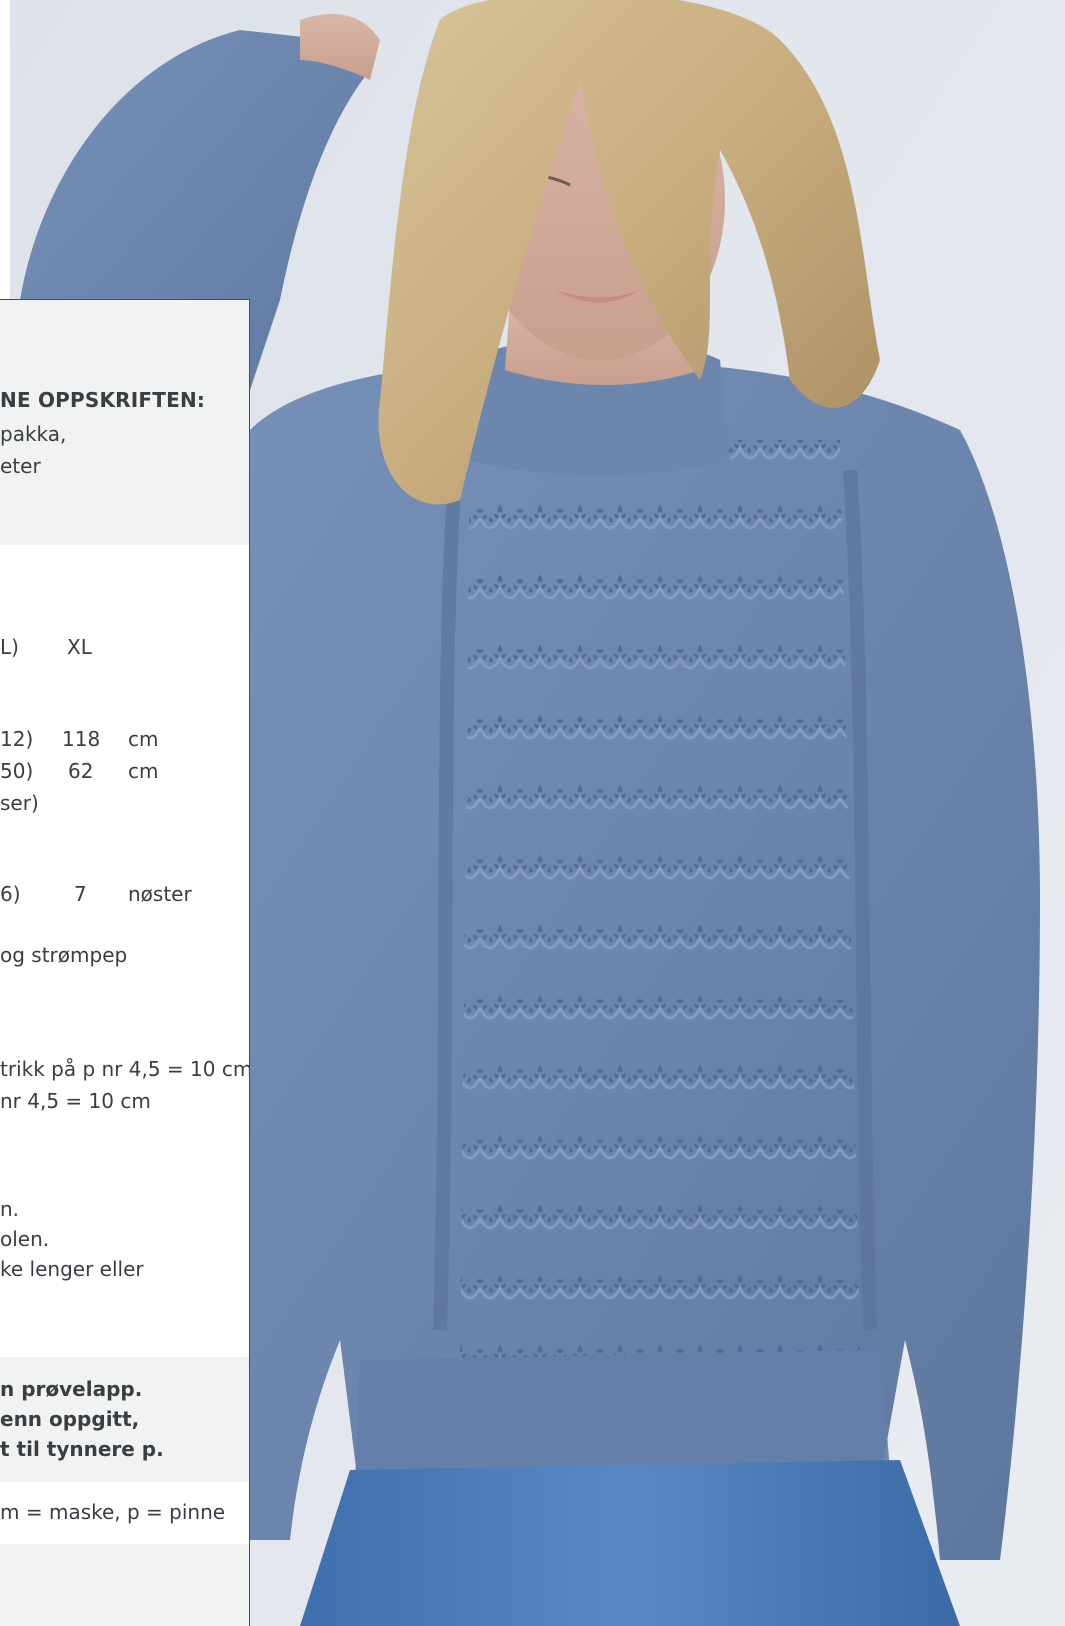 The width and height of the screenshot is (1065, 1626). Describe the element at coordinates (71, 1389) in the screenshot. I see `tip-line-1: n prøvelapp.` at that location.